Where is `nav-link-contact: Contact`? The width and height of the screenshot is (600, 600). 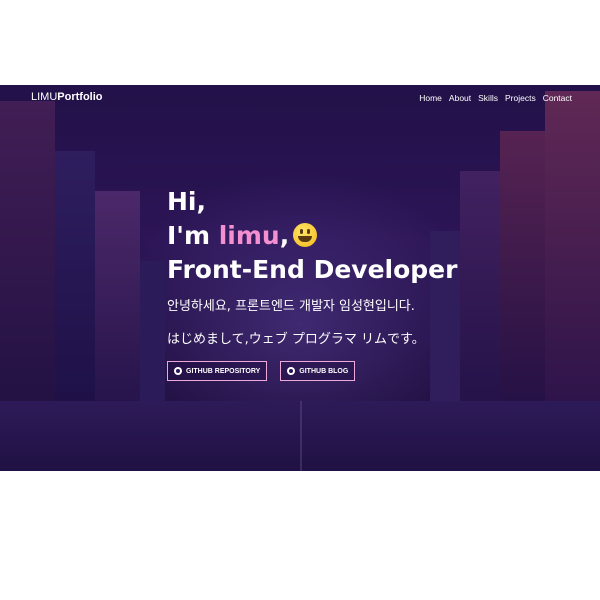
nav-link-contact: Contact is located at coordinates (557, 98).